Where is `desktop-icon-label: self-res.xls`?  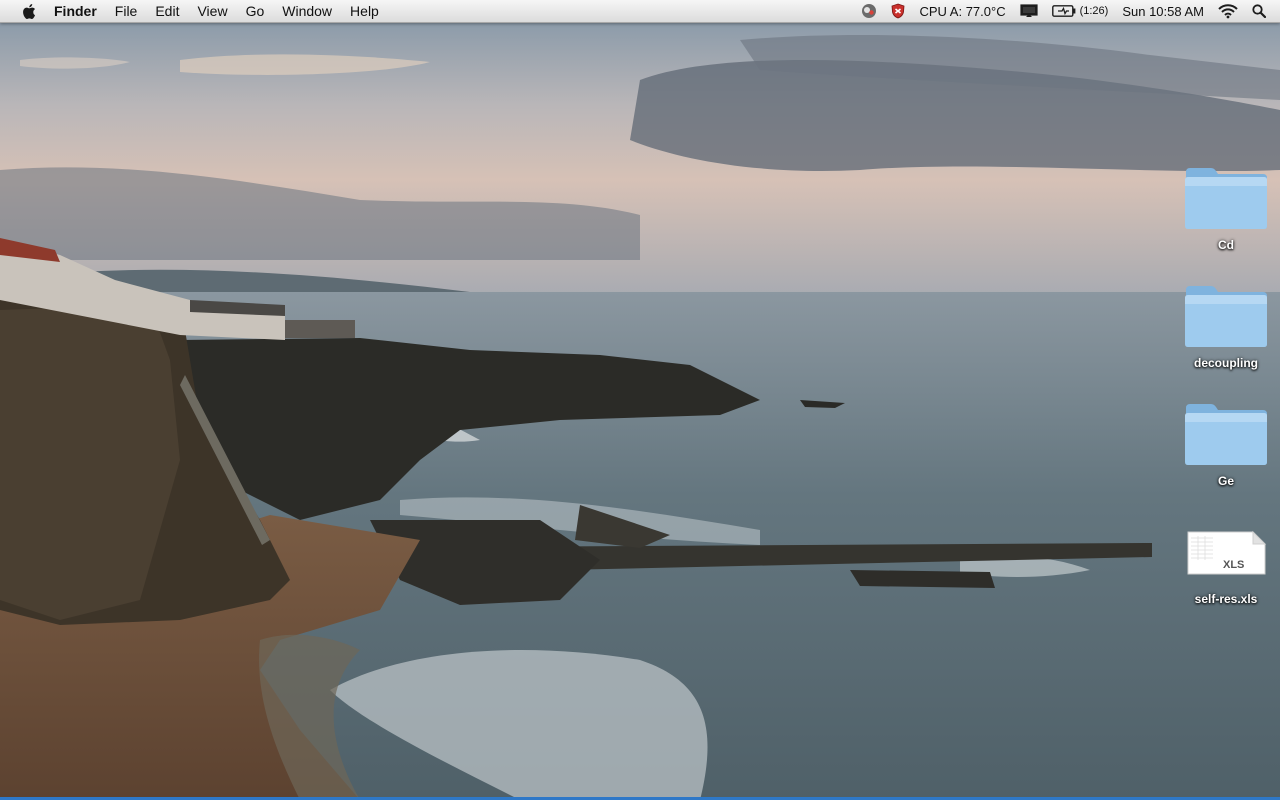
desktop-icon-label: self-res.xls is located at coordinates (1226, 599).